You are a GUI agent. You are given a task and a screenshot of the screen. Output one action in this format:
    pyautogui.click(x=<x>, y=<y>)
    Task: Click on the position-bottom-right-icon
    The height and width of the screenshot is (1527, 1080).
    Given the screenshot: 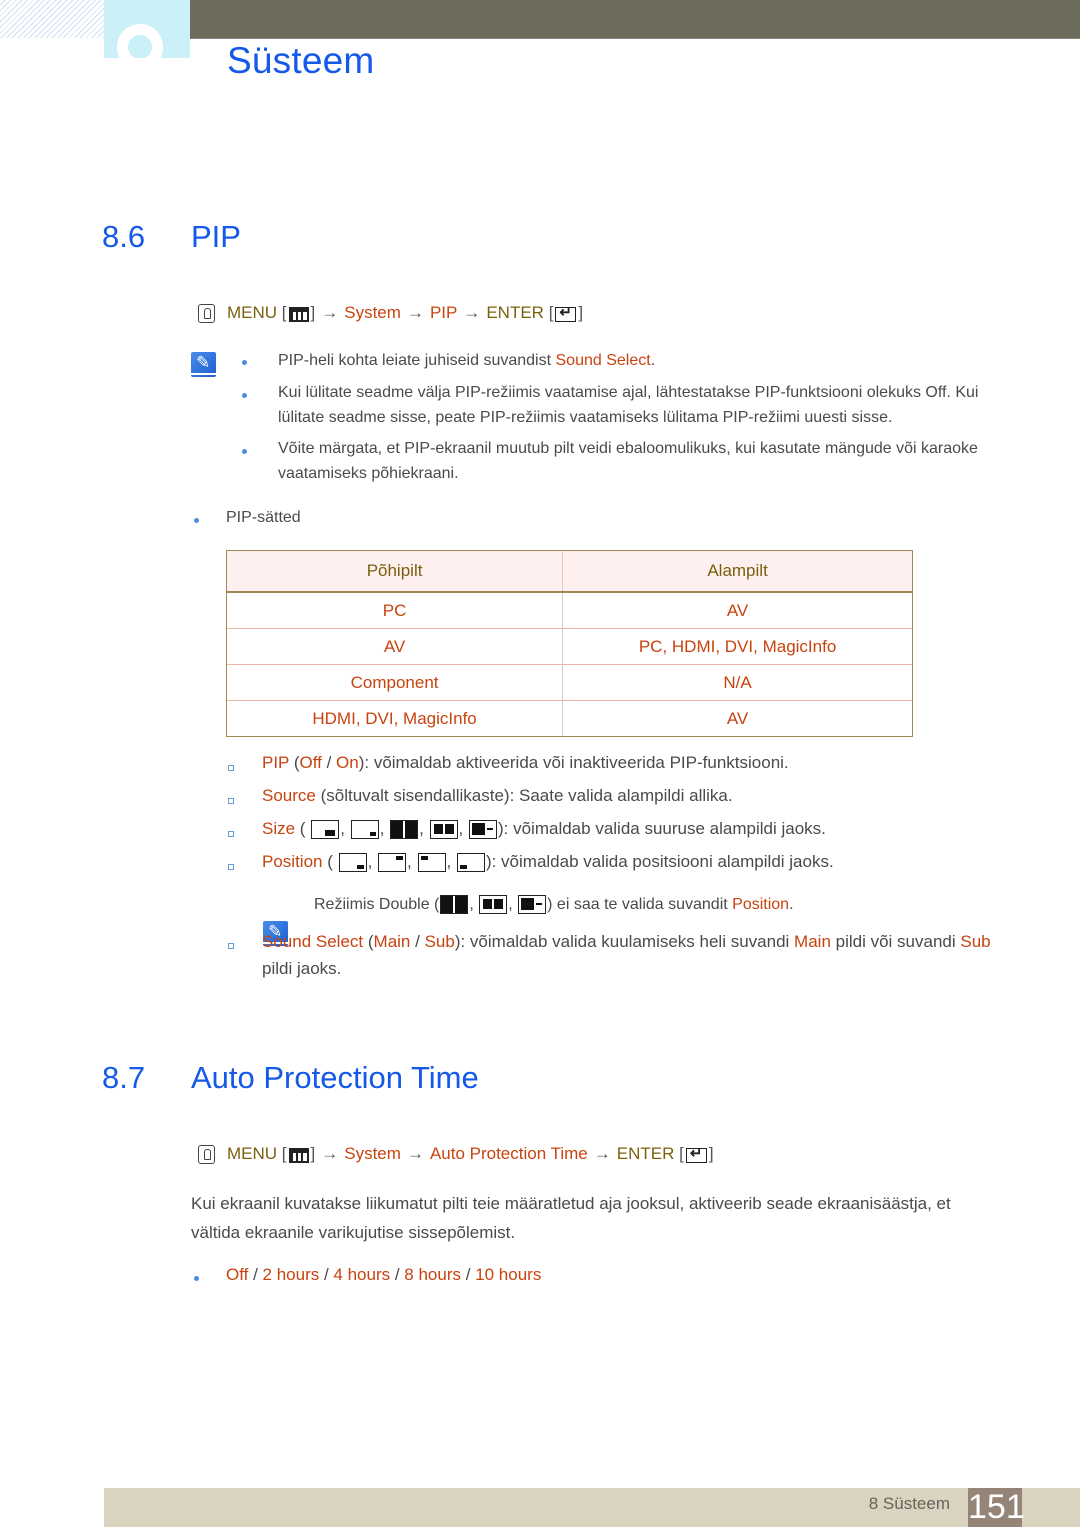 What is the action you would take?
    pyautogui.click(x=352, y=863)
    